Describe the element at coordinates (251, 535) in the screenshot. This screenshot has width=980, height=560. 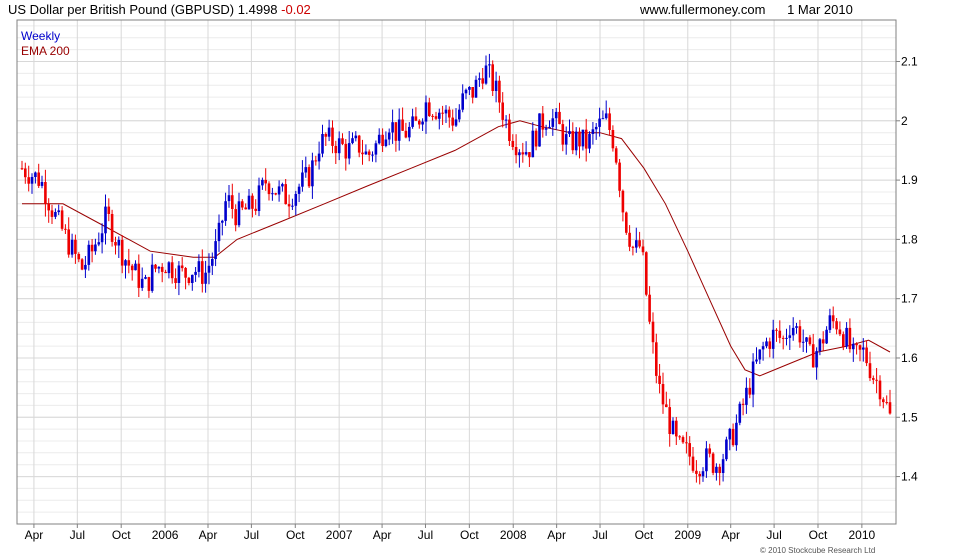
I see `x-tick-label: Jul` at that location.